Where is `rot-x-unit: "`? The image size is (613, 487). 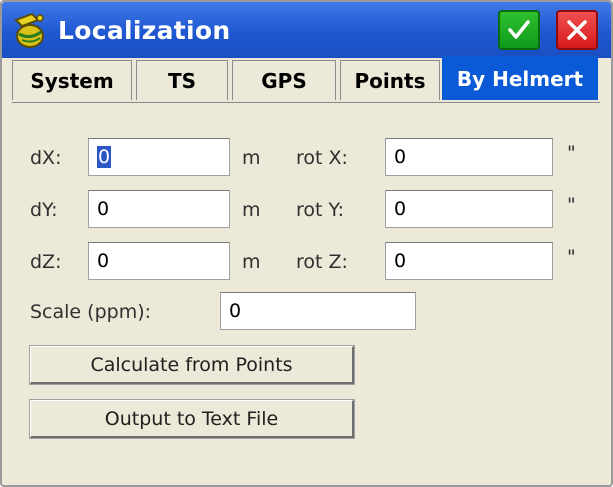
rot-x-unit: " is located at coordinates (571, 153).